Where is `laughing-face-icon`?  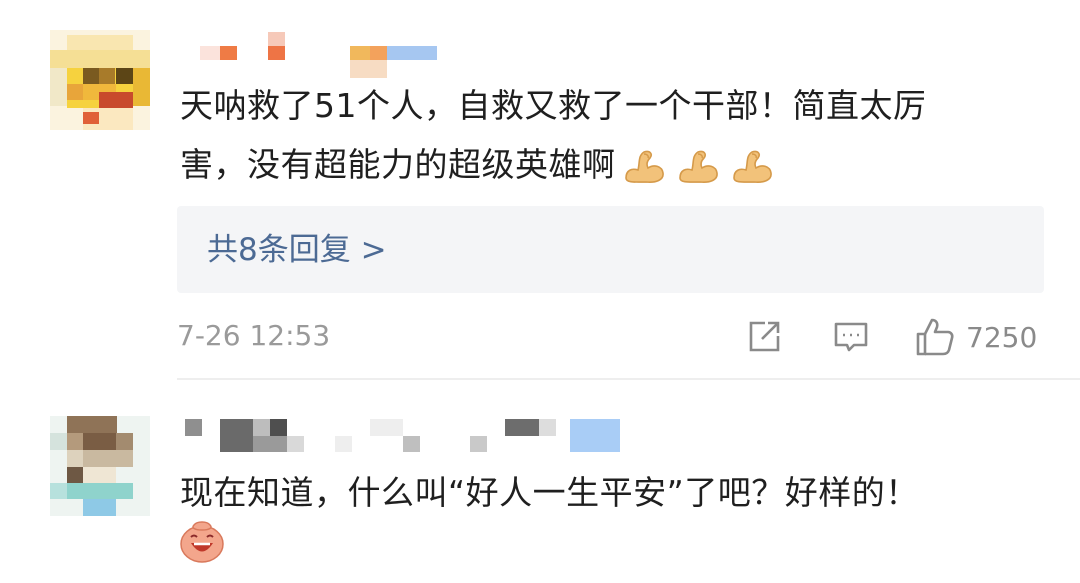 laughing-face-icon is located at coordinates (202, 542).